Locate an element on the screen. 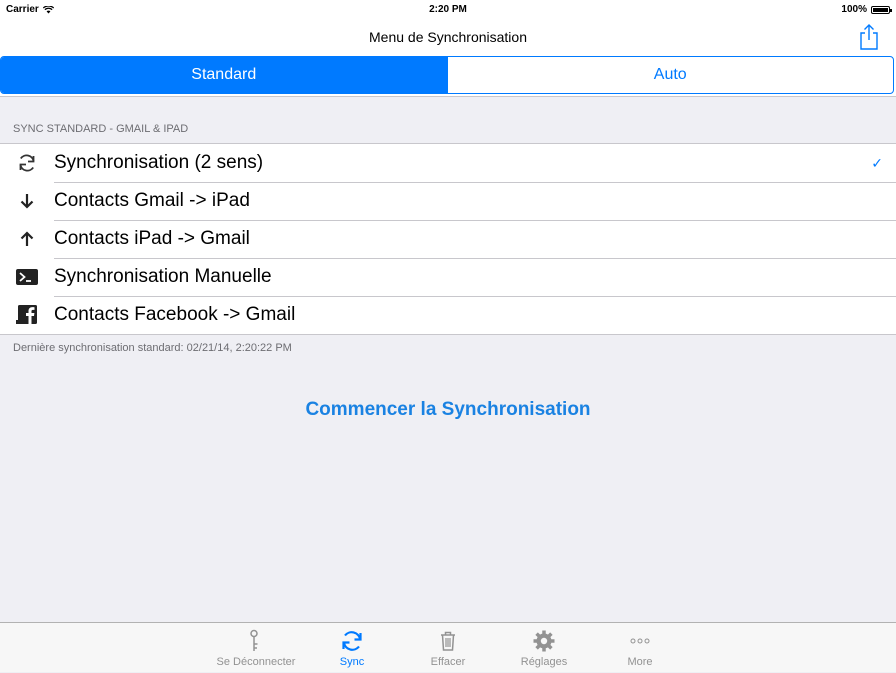 This screenshot has height=673, width=896. gear-icon is located at coordinates (544, 641).